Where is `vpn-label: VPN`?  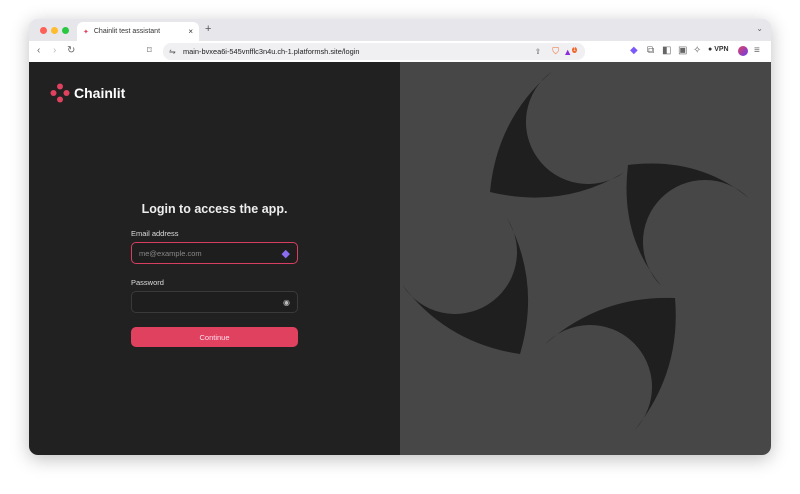
vpn-label: VPN is located at coordinates (721, 49).